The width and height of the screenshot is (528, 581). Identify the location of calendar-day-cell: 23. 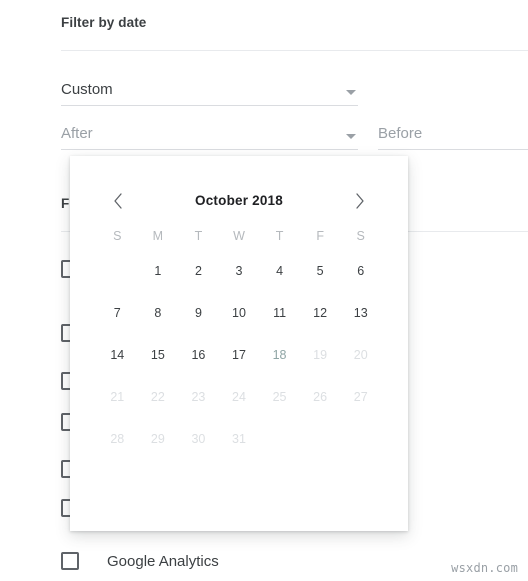
(198, 397).